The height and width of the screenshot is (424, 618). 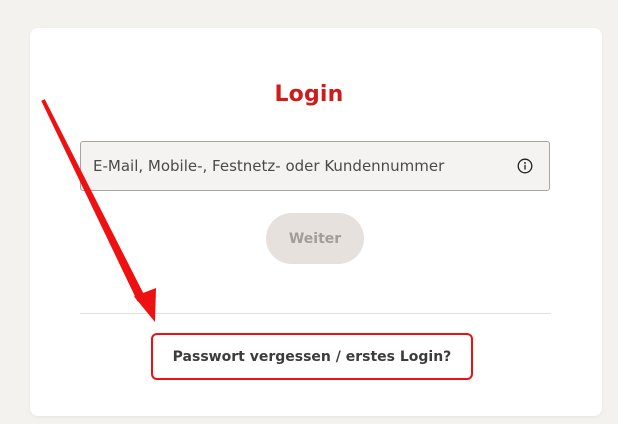 What do you see at coordinates (315, 313) in the screenshot?
I see `divider` at bounding box center [315, 313].